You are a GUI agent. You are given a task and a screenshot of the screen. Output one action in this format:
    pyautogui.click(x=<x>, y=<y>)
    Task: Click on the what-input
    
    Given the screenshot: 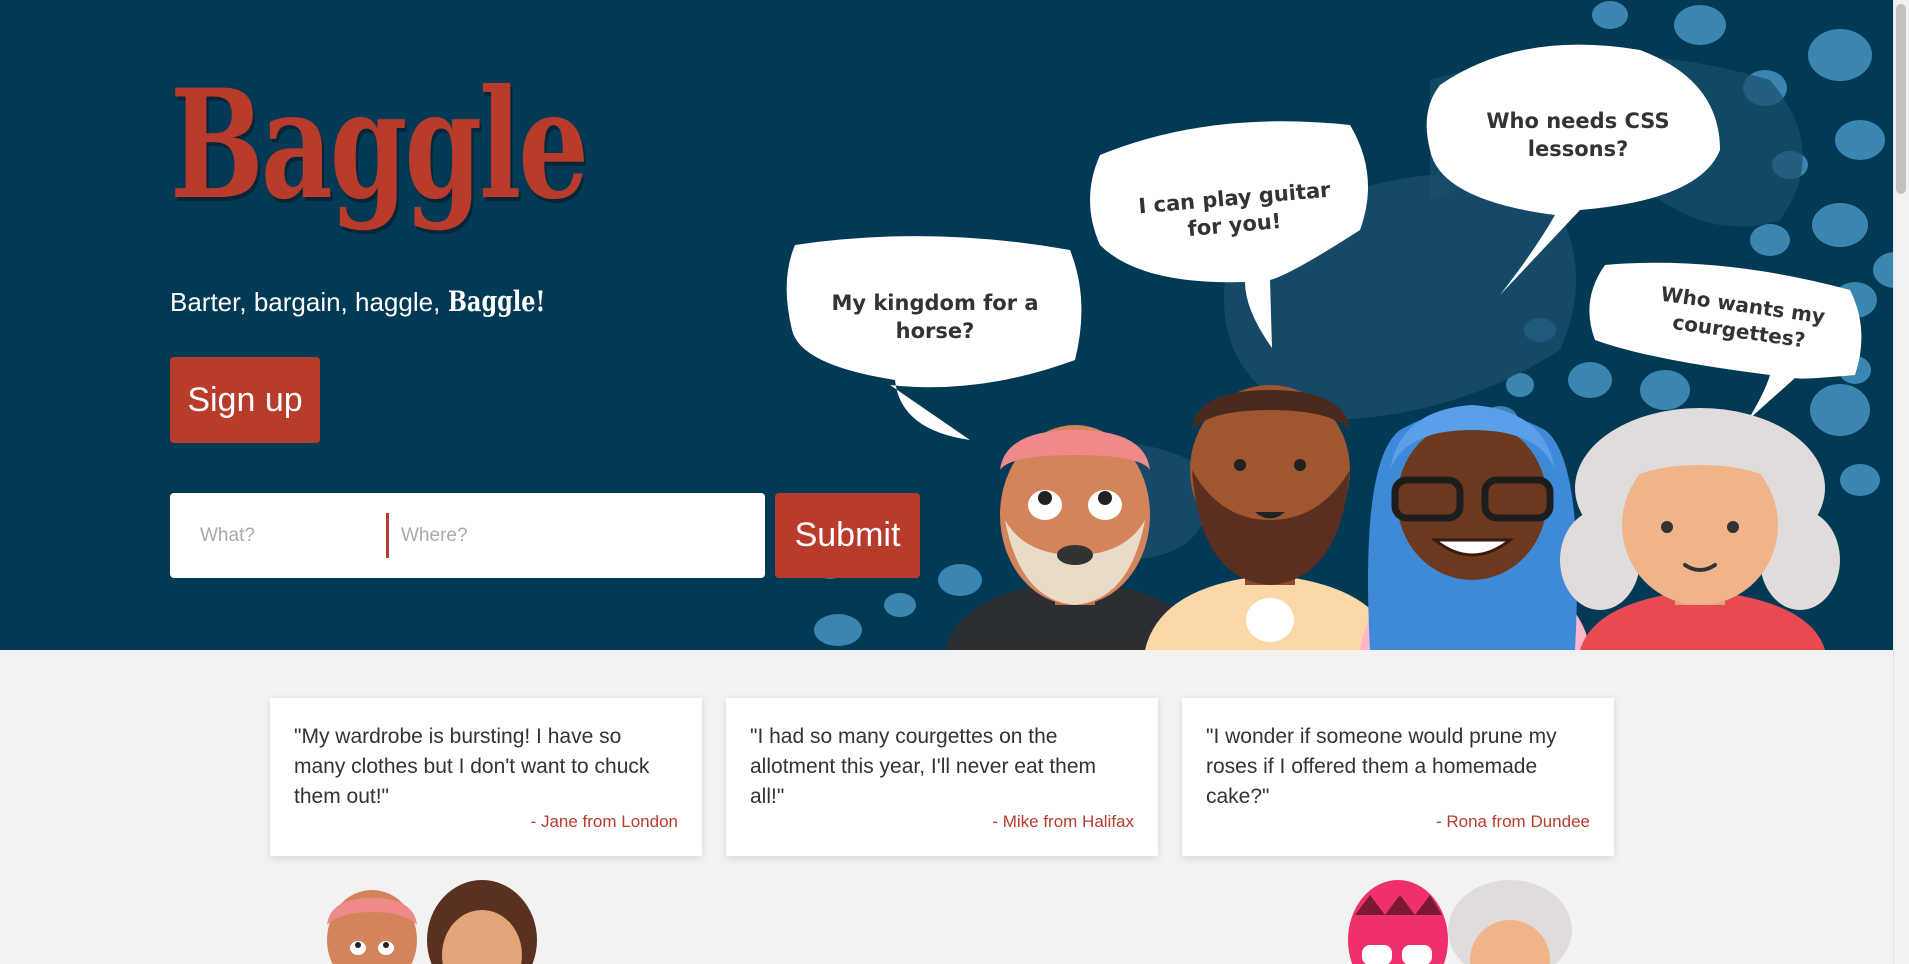 What is the action you would take?
    pyautogui.click(x=290, y=535)
    